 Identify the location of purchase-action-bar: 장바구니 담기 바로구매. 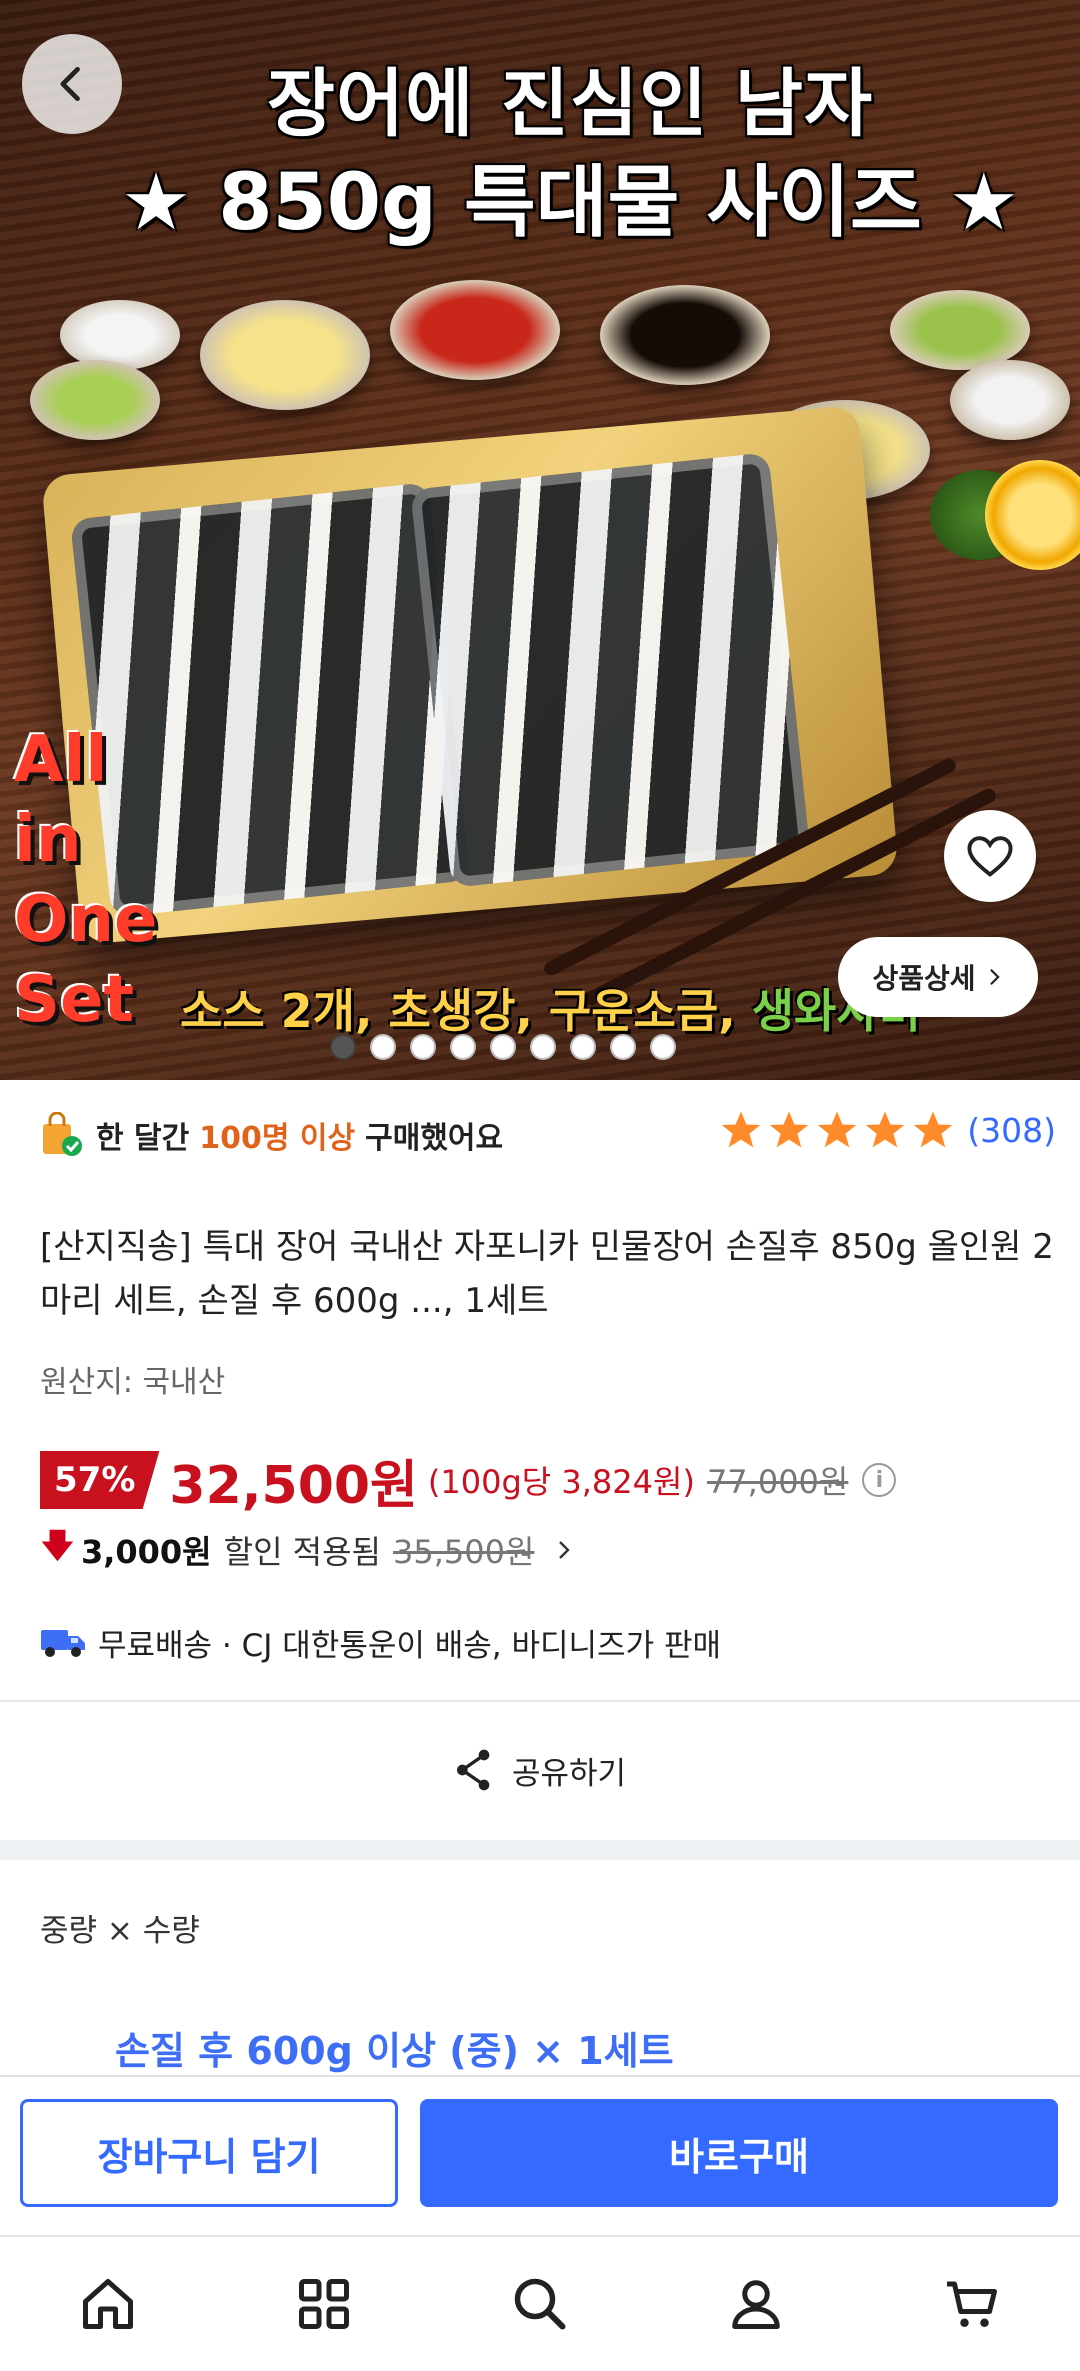
(540, 2155).